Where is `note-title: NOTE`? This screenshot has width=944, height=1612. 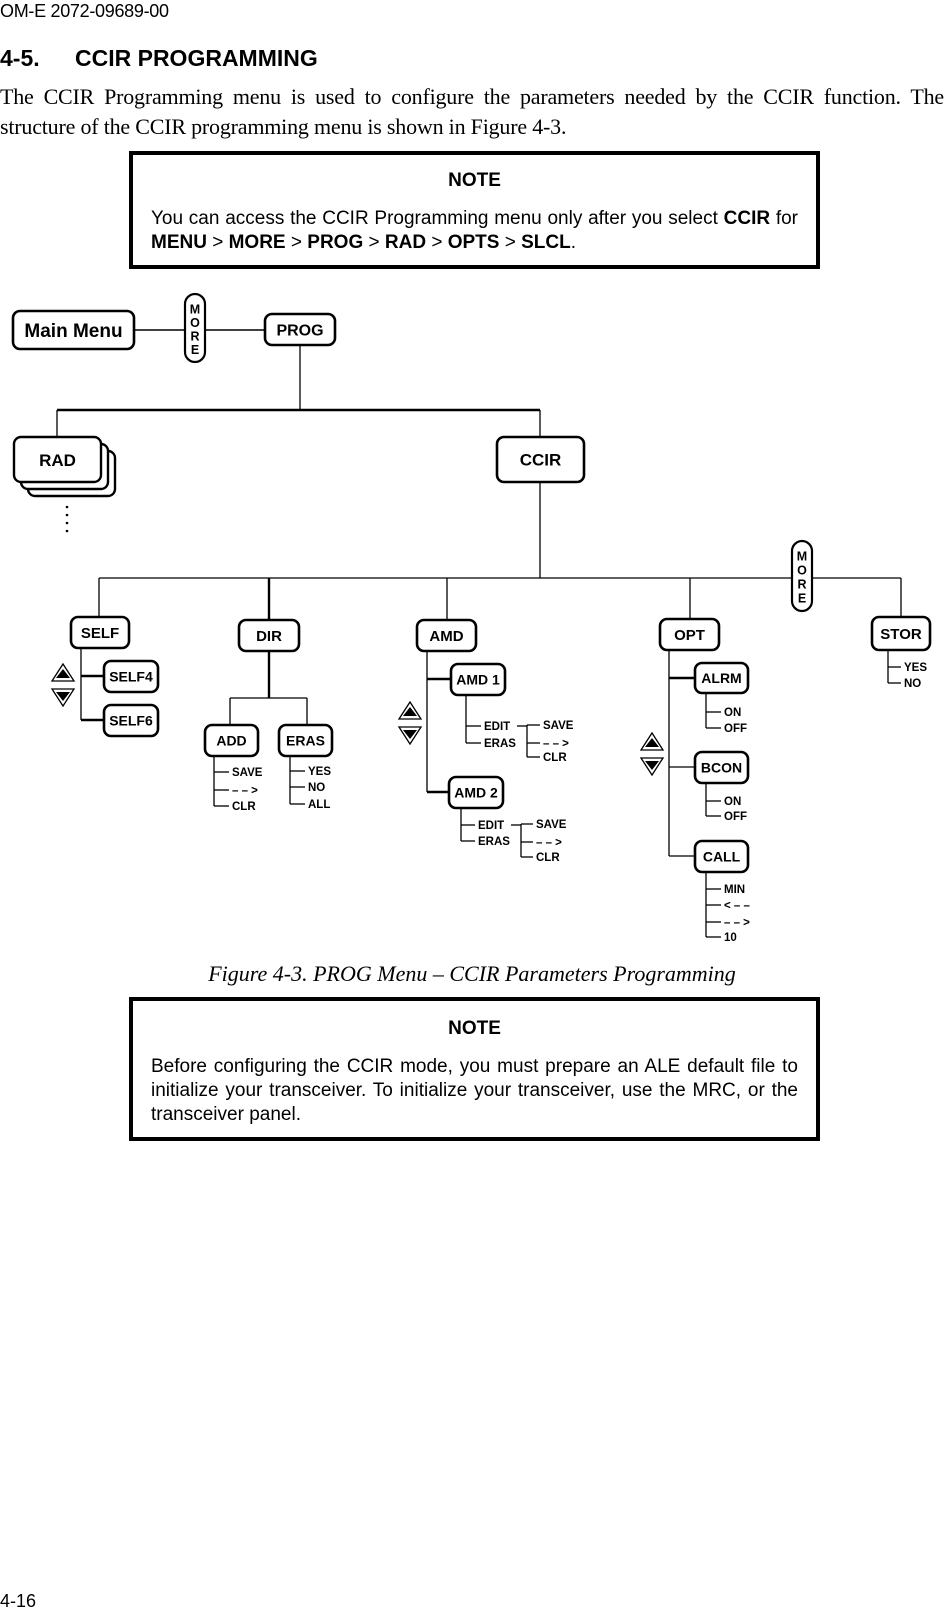
note-title: NOTE is located at coordinates (474, 1028).